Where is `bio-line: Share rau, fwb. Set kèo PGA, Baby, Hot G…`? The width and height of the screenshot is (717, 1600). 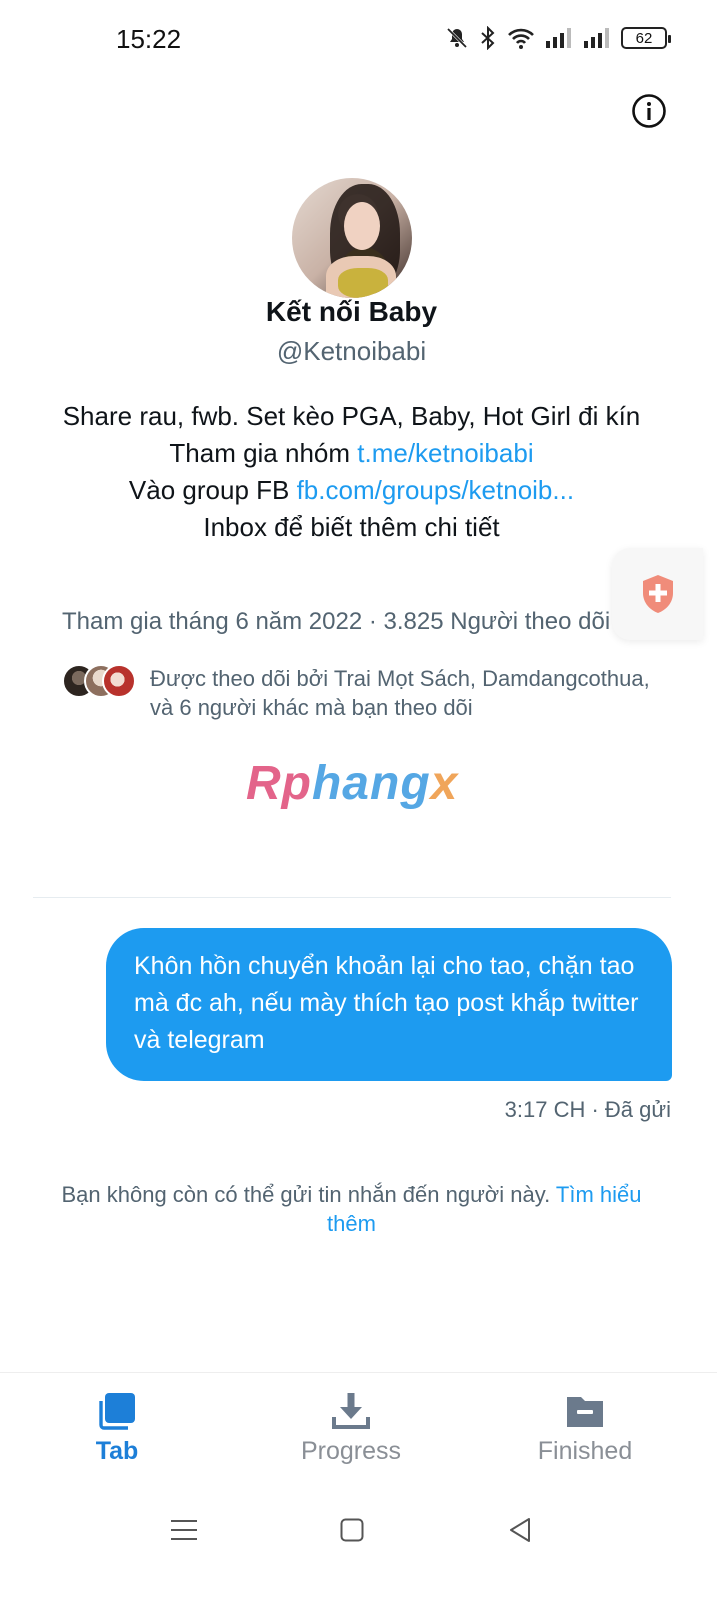 bio-line: Share rau, fwb. Set kèo PGA, Baby, Hot G… is located at coordinates (351, 416).